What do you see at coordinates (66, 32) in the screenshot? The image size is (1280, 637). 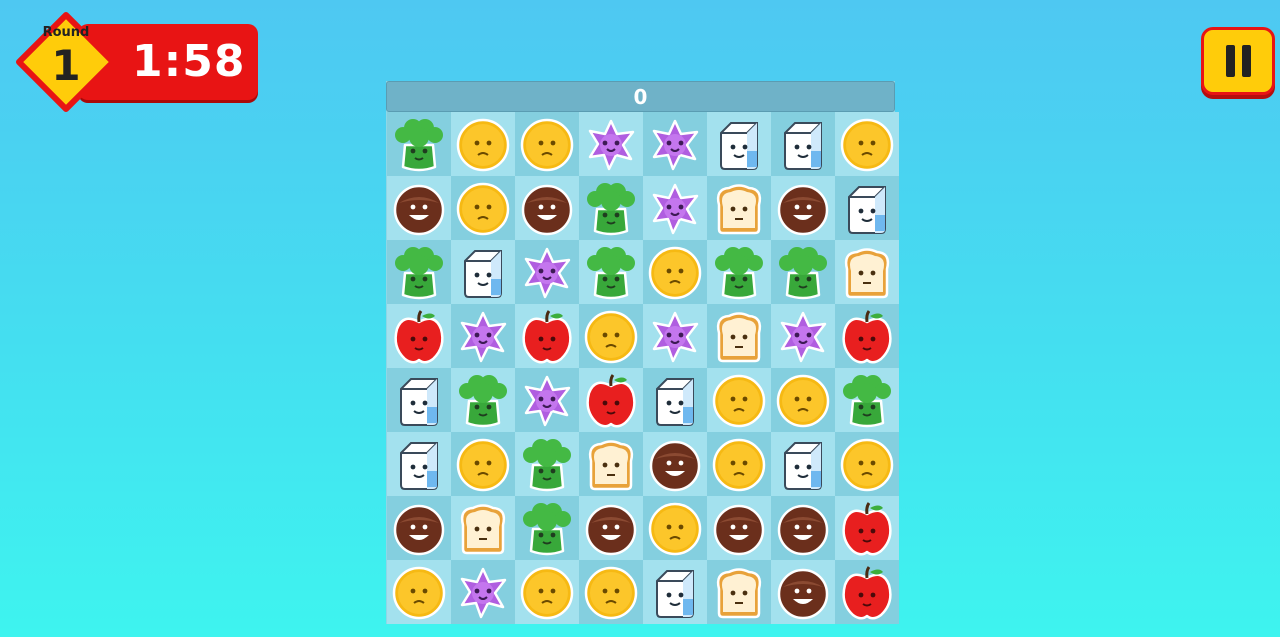 I see `round-label: Round` at bounding box center [66, 32].